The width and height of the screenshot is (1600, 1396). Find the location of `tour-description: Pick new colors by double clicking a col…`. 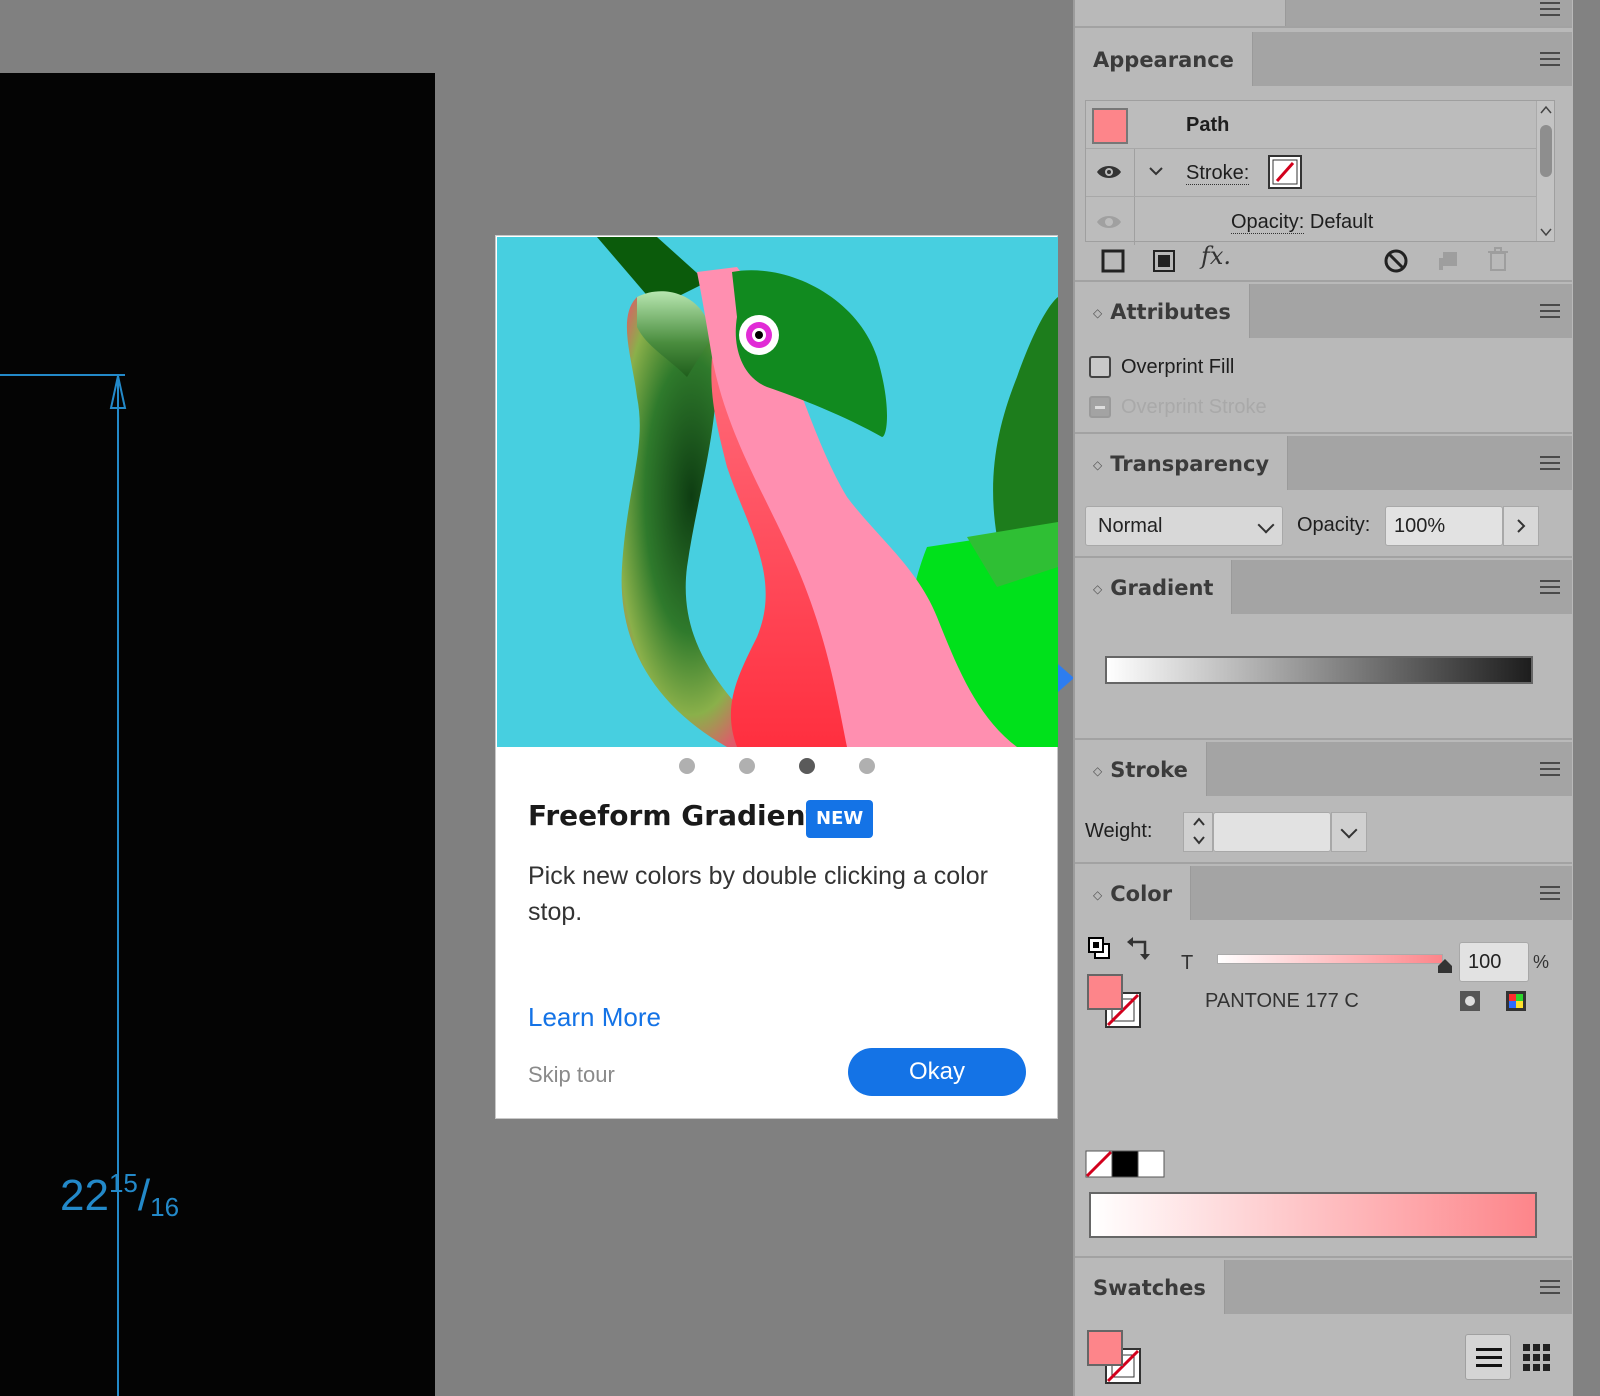

tour-description: Pick new colors by double clicking a col… is located at coordinates (758, 894).